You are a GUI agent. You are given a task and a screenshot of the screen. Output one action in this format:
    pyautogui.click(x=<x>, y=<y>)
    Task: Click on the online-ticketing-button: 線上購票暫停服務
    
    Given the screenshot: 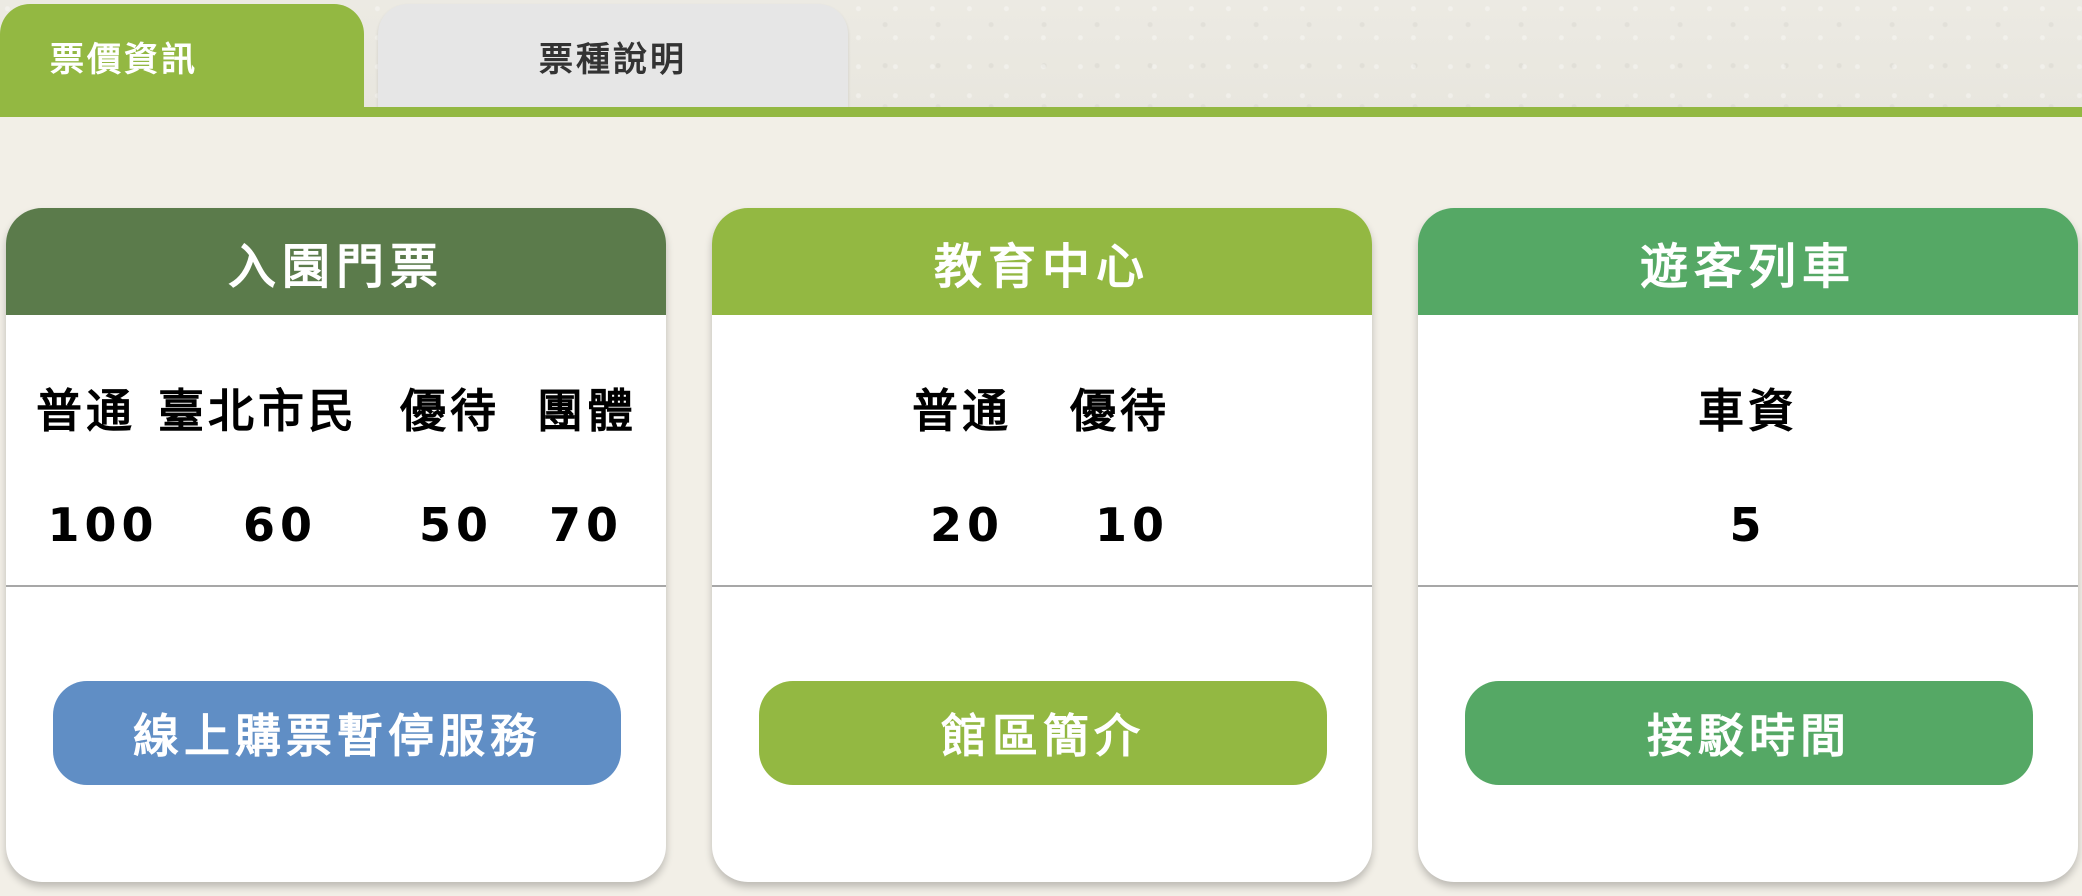 What is the action you would take?
    pyautogui.click(x=337, y=733)
    